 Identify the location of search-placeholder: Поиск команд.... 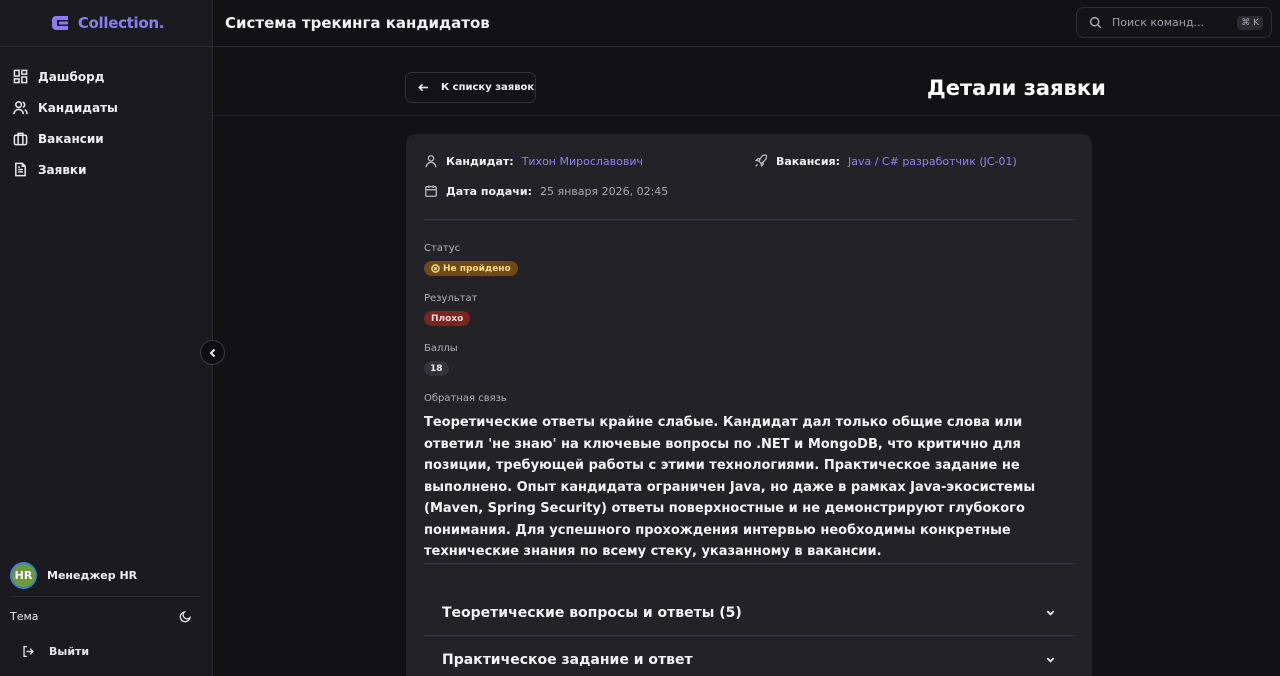
(1158, 22).